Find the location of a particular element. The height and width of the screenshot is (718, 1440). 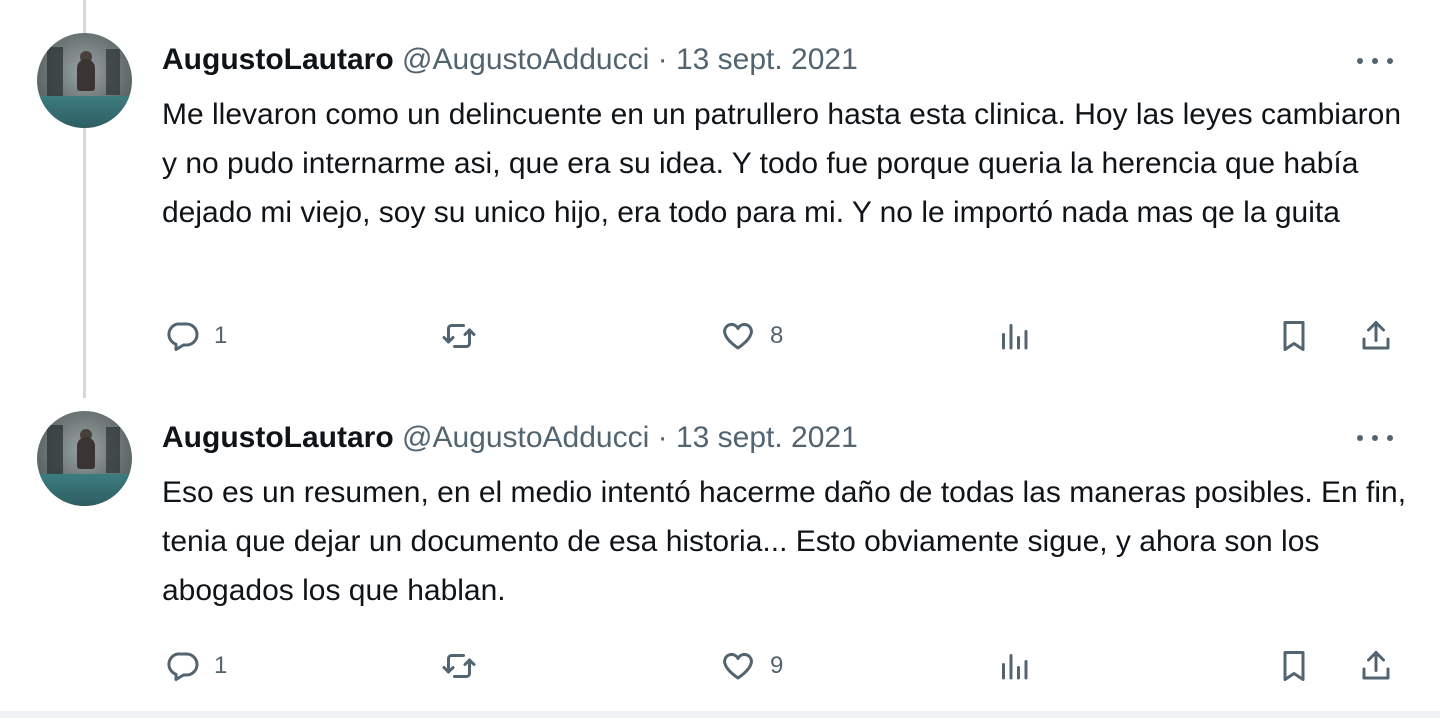

divider is located at coordinates (720, 714).